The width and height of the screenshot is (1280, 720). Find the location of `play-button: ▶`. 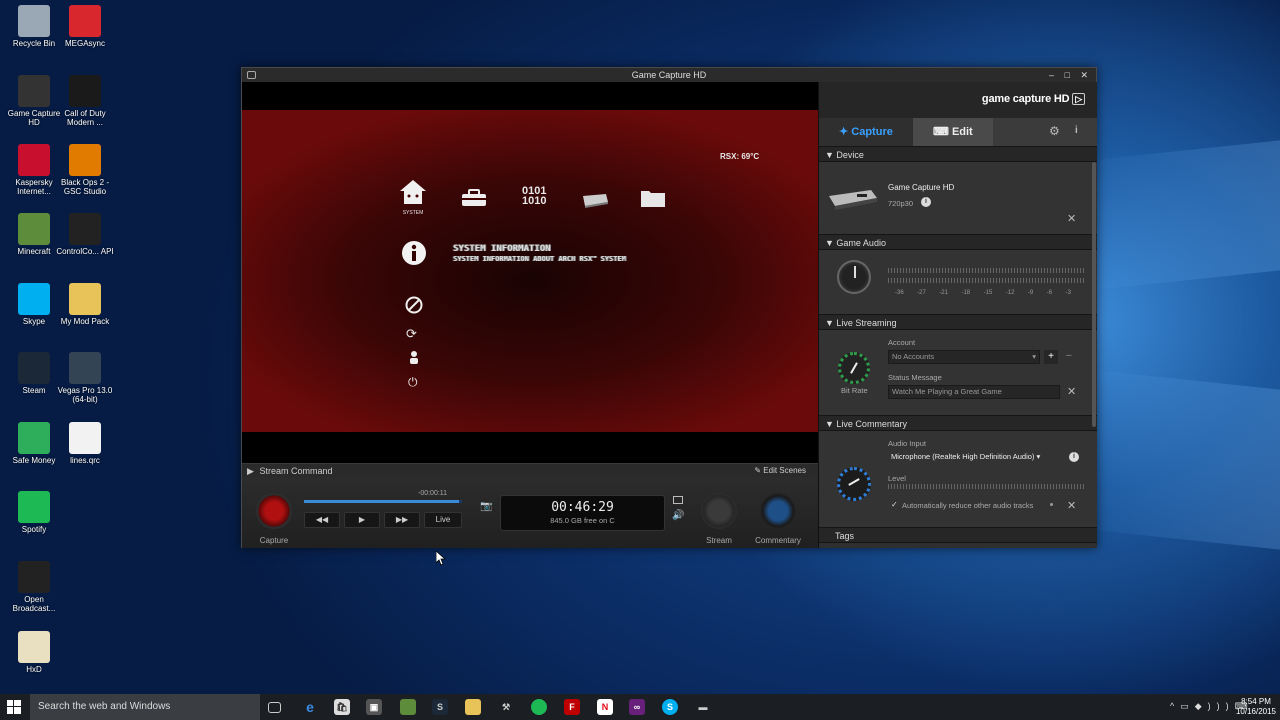

play-button: ▶ is located at coordinates (362, 520).